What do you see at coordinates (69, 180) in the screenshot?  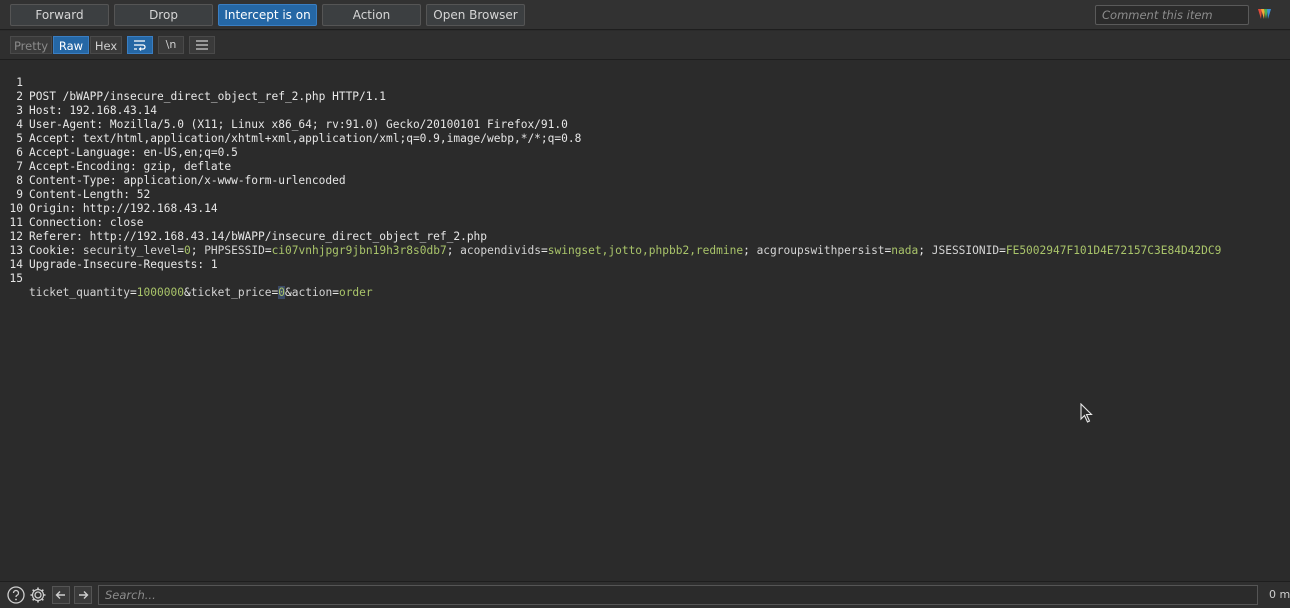 I see `header-name: Content-Type` at bounding box center [69, 180].